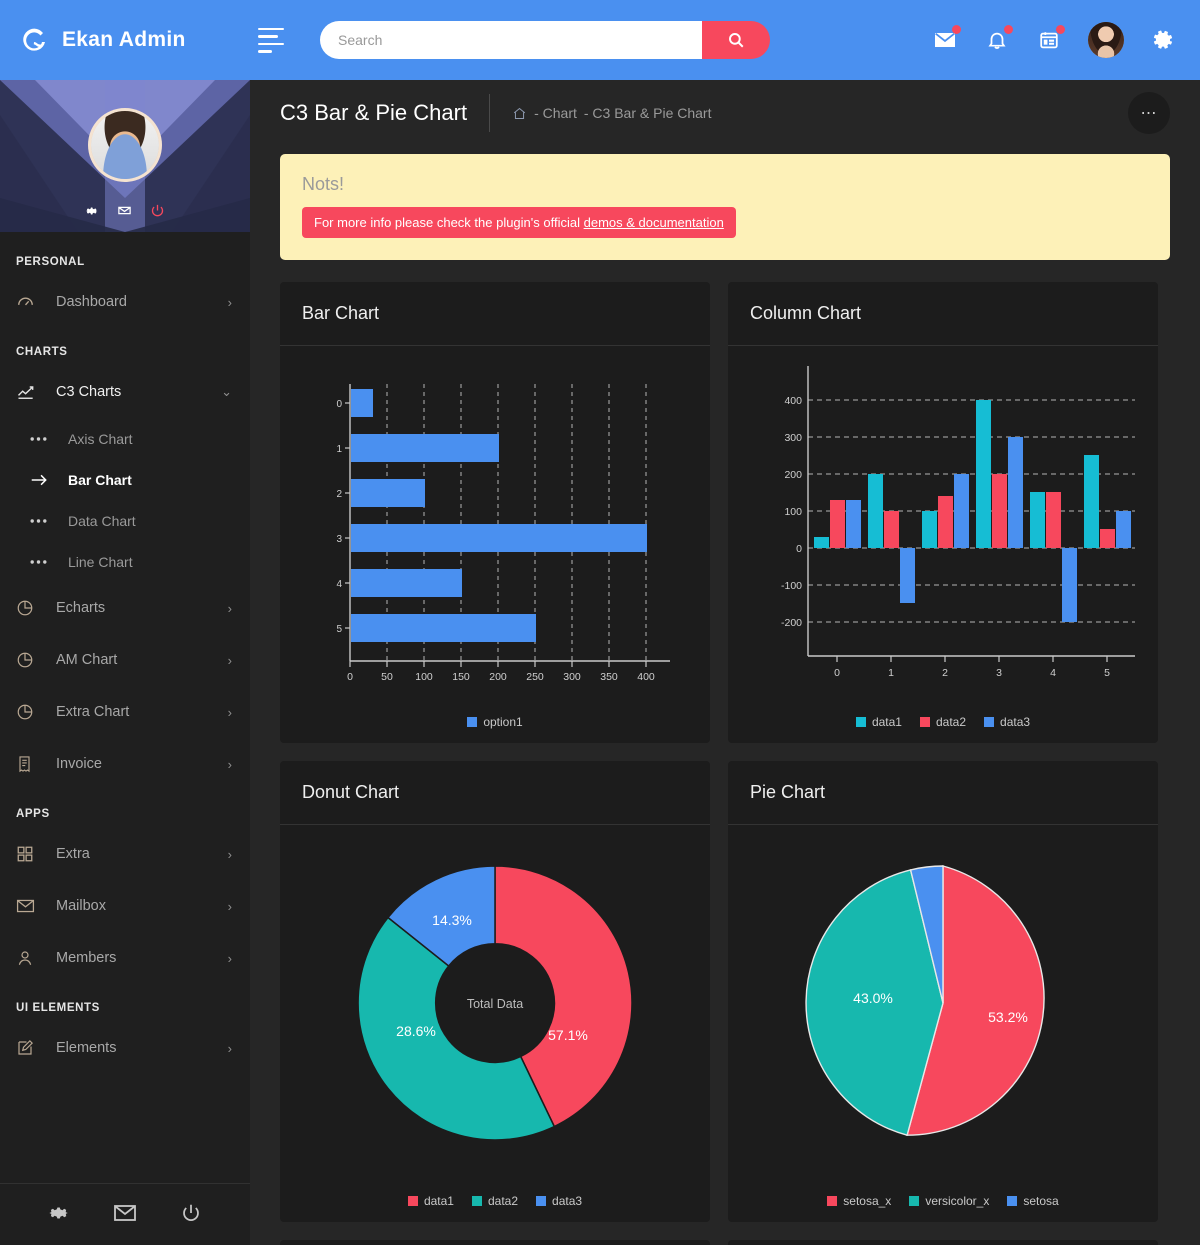 This screenshot has width=1200, height=1245. What do you see at coordinates (29, 392) in the screenshot?
I see `trend-icon` at bounding box center [29, 392].